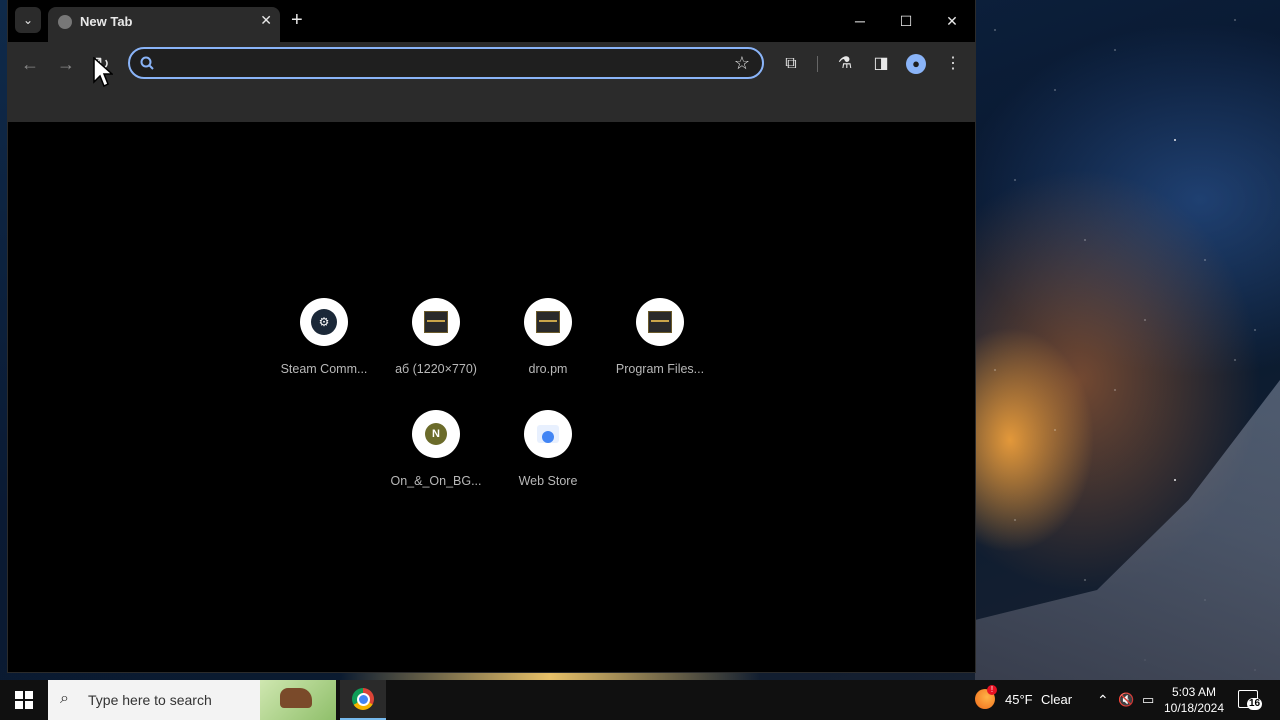 The width and height of the screenshot is (1280, 720). I want to click on search-icon, so click(147, 63).